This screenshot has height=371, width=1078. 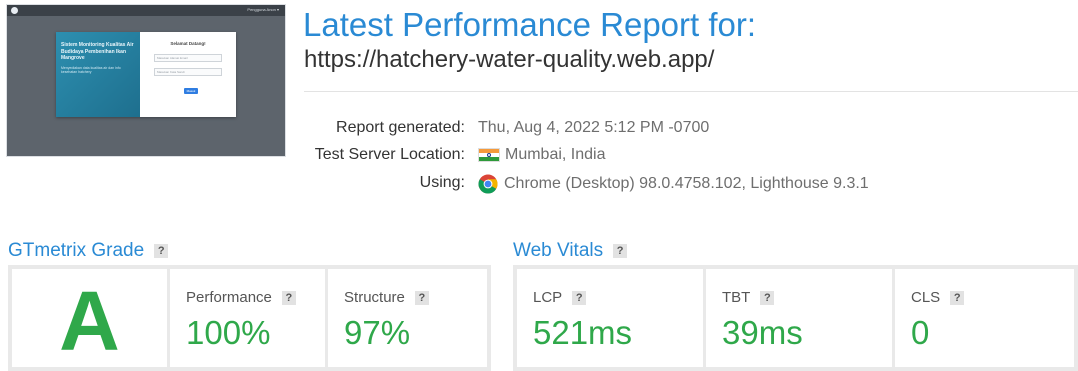 What do you see at coordinates (691, 91) in the screenshot?
I see `header-divider` at bounding box center [691, 91].